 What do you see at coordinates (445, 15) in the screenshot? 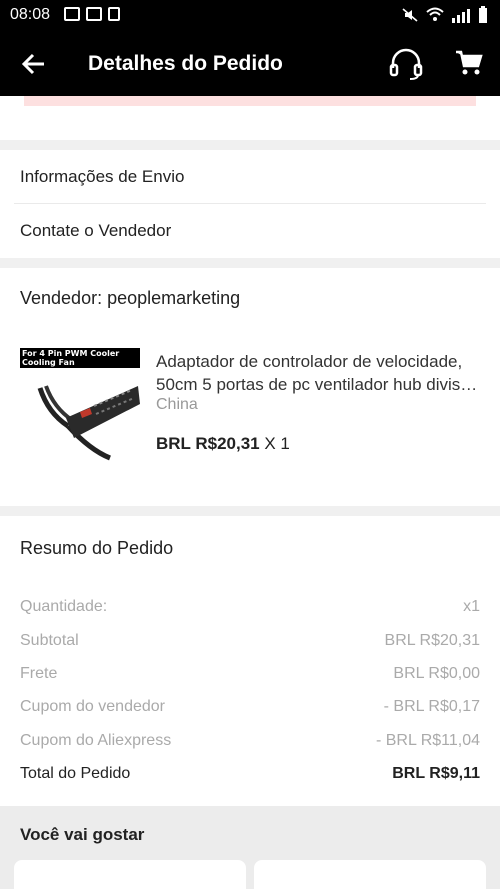
I see `system-icons` at bounding box center [445, 15].